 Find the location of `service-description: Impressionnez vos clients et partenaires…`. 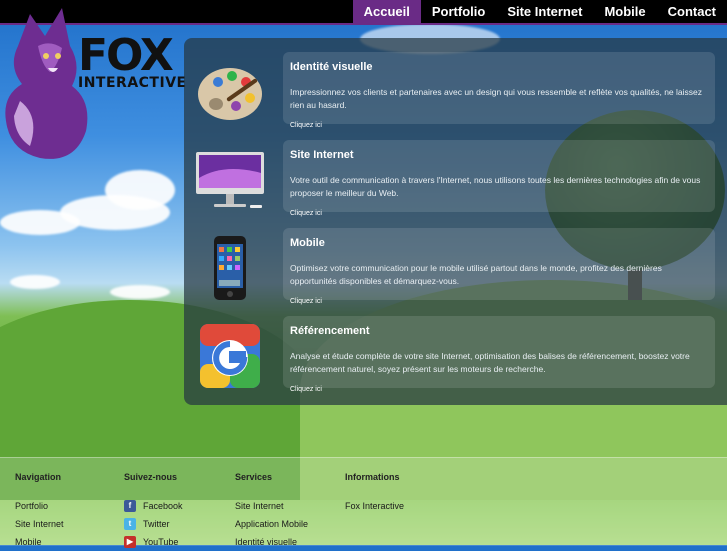

service-description: Impressionnez vos clients et partenaires… is located at coordinates (496, 98).